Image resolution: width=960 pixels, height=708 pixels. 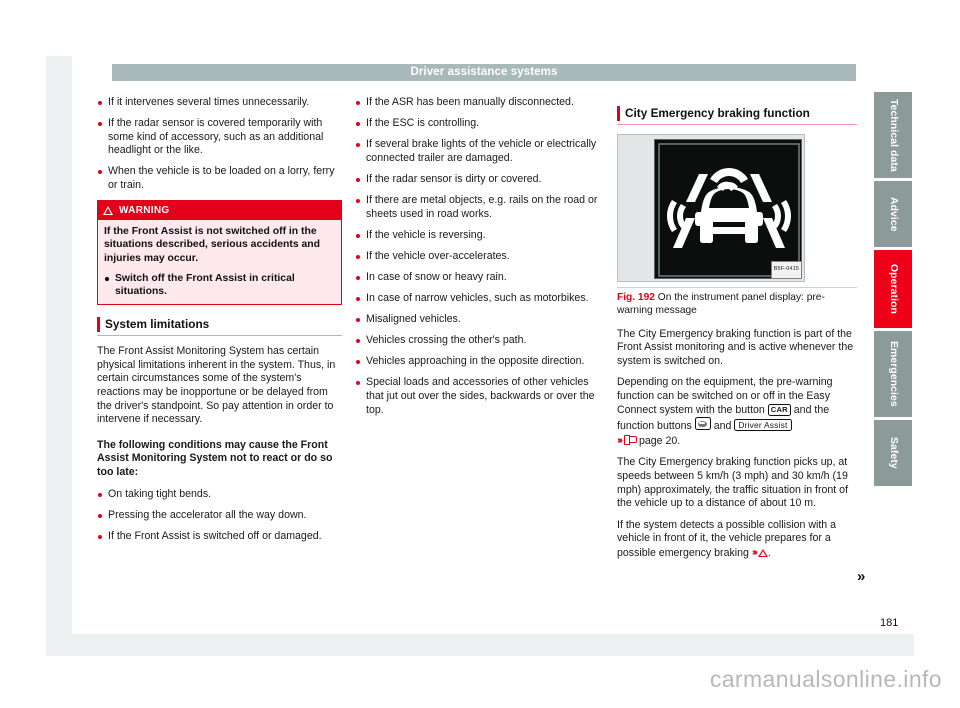 I want to click on figure-image: B5F-0415, so click(x=711, y=208).